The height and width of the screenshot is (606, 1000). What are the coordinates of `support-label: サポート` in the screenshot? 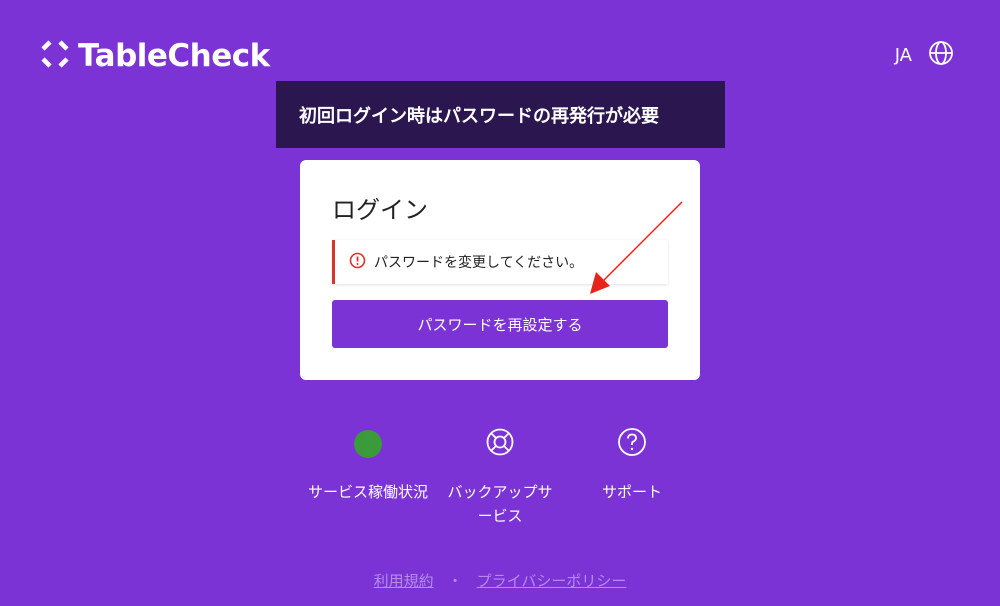 It's located at (631, 492).